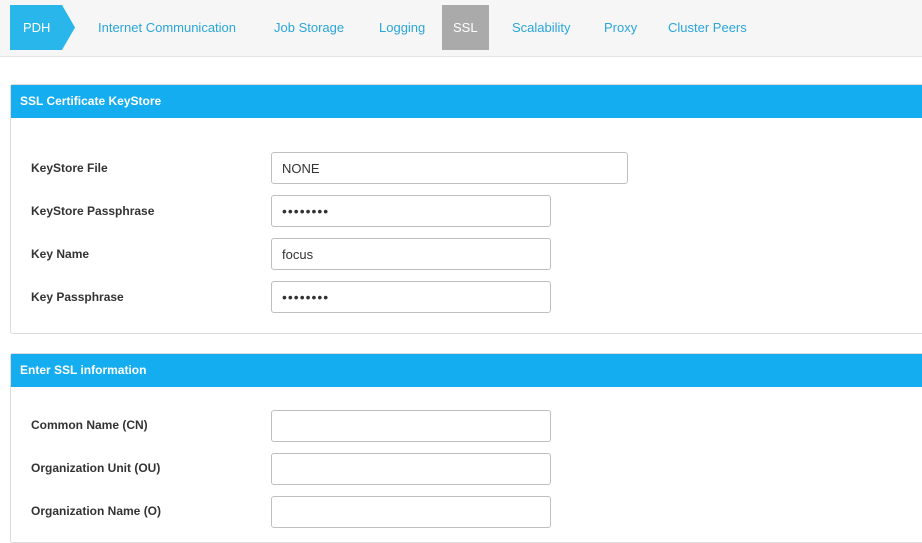 Image resolution: width=922 pixels, height=543 pixels. Describe the element at coordinates (411, 211) in the screenshot. I see `keystore-passphrase-field` at that location.